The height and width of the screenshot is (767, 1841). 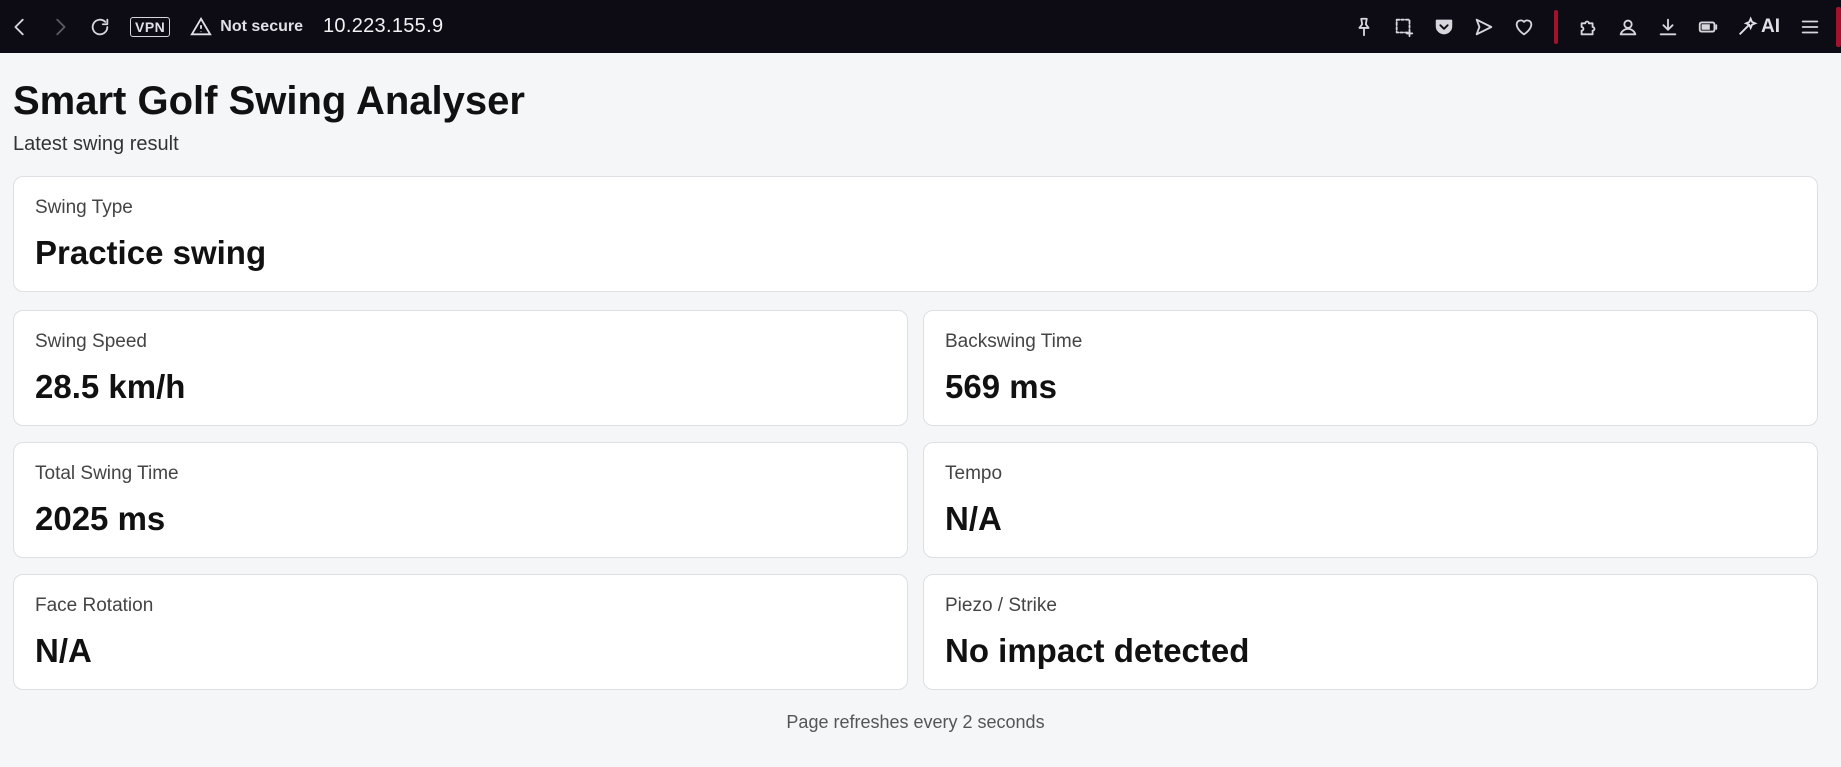 I want to click on extensions-button, so click(x=1588, y=27).